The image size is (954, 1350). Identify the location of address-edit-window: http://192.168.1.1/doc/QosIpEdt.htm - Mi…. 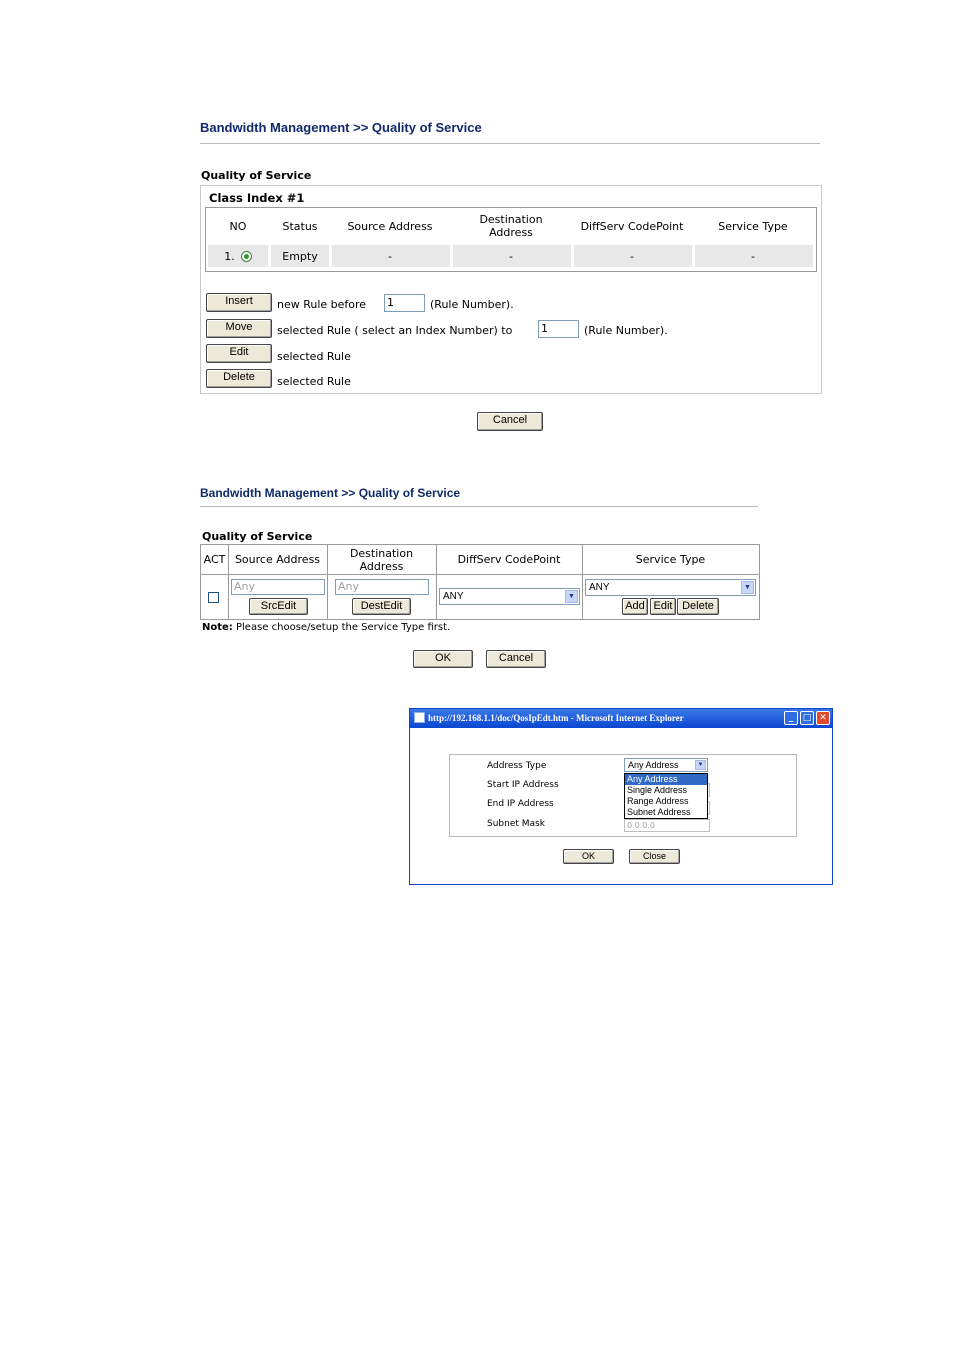
(621, 796).